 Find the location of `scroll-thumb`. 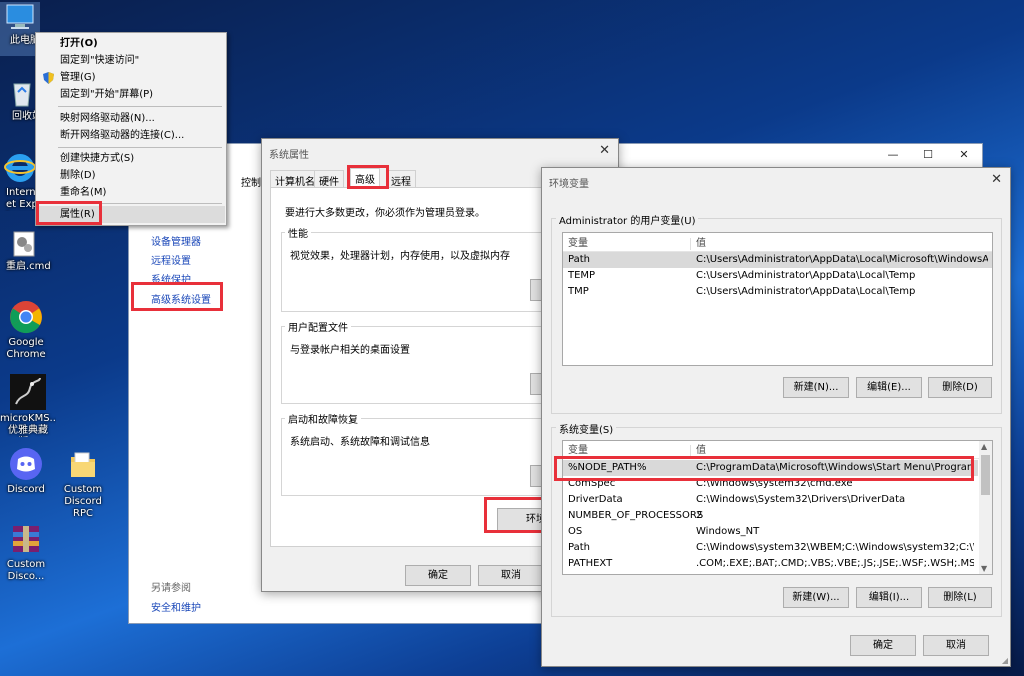

scroll-thumb is located at coordinates (985, 475).